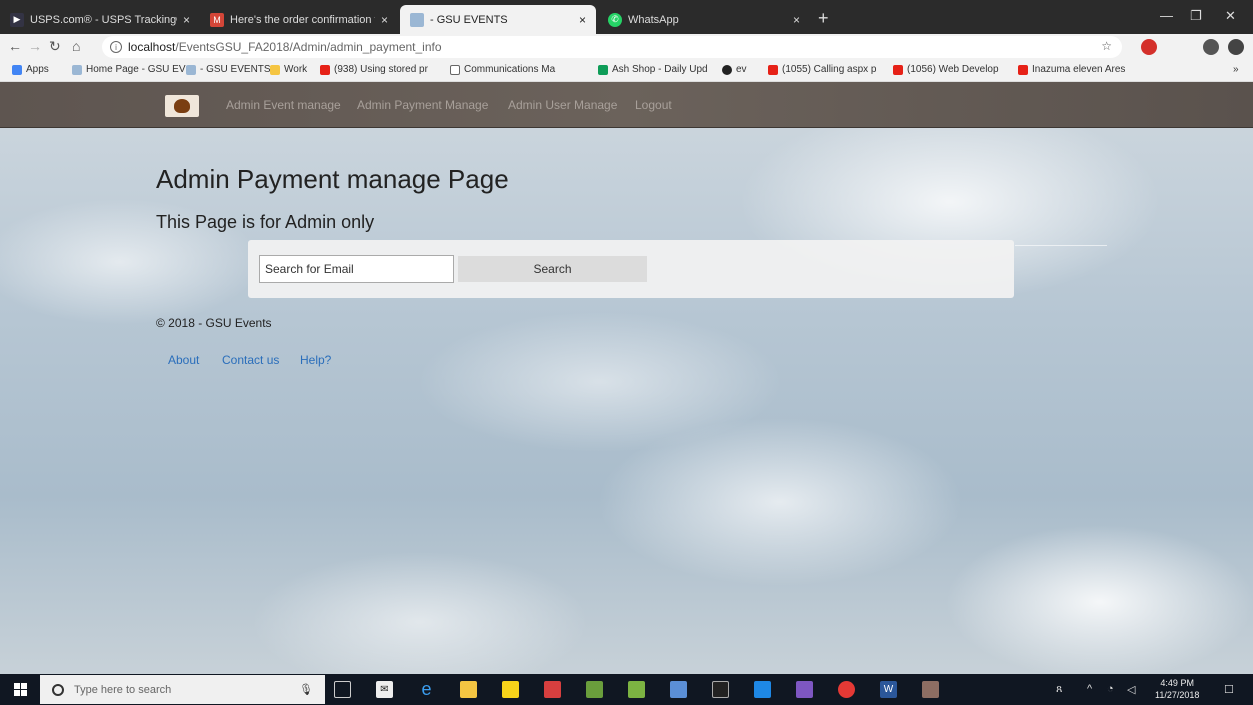 The image size is (1253, 705). What do you see at coordinates (1166, 15) in the screenshot?
I see `minimize-icon: —` at bounding box center [1166, 15].